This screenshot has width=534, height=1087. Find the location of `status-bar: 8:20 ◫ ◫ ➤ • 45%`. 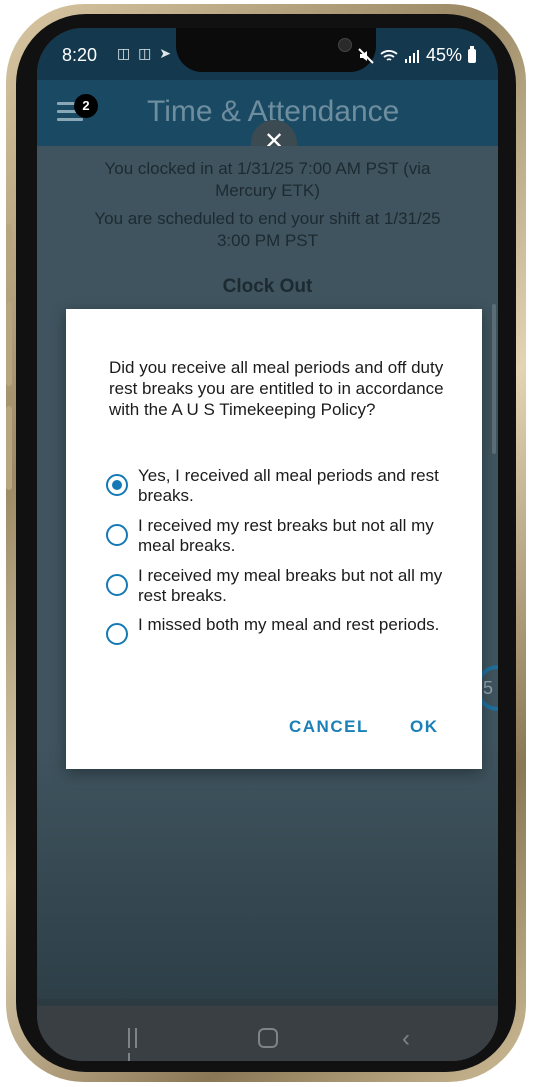

status-bar: 8:20 ◫ ◫ ➤ • 45% is located at coordinates (267, 54).